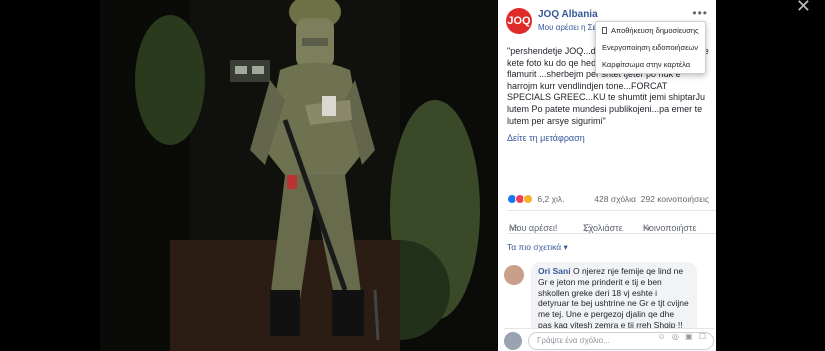  What do you see at coordinates (513, 341) in the screenshot?
I see `my-avatar` at bounding box center [513, 341].